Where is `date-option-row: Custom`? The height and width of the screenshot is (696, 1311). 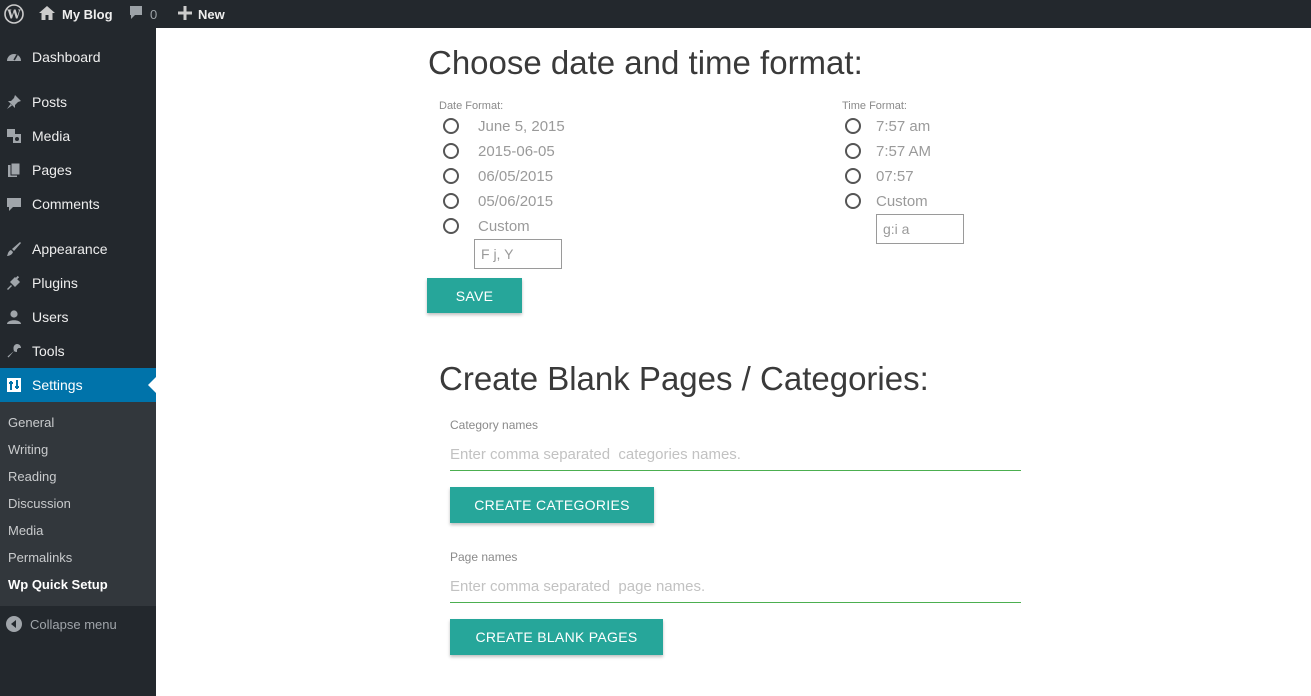 date-option-row: Custom is located at coordinates (486, 226).